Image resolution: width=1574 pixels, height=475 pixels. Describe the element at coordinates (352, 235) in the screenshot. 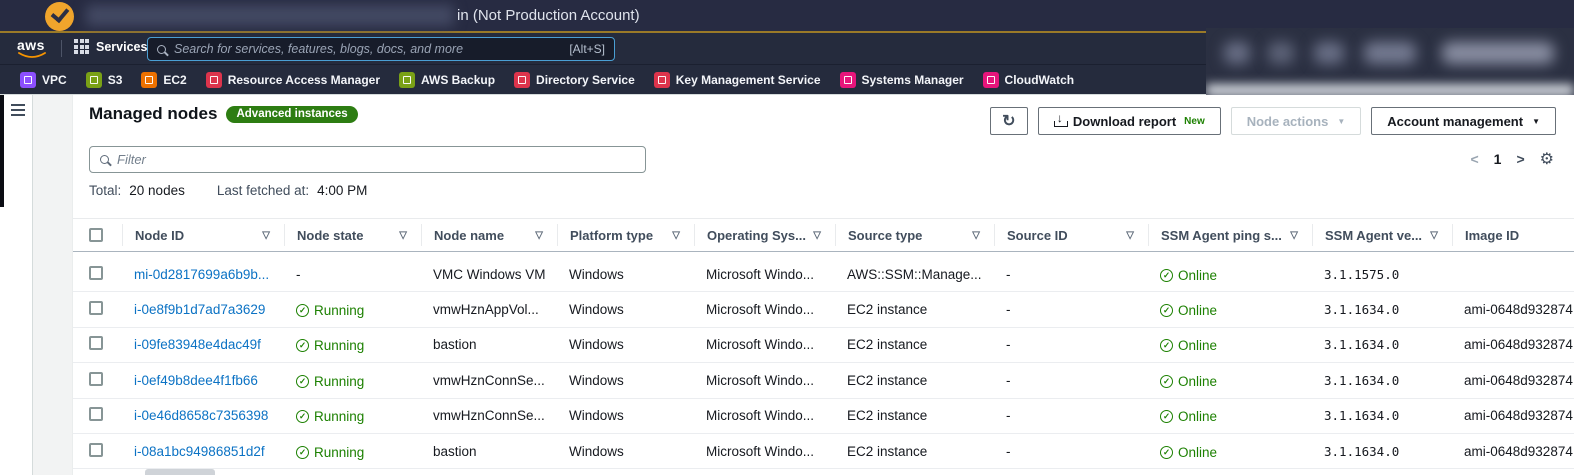

I see `column-header: Node state ▽` at that location.